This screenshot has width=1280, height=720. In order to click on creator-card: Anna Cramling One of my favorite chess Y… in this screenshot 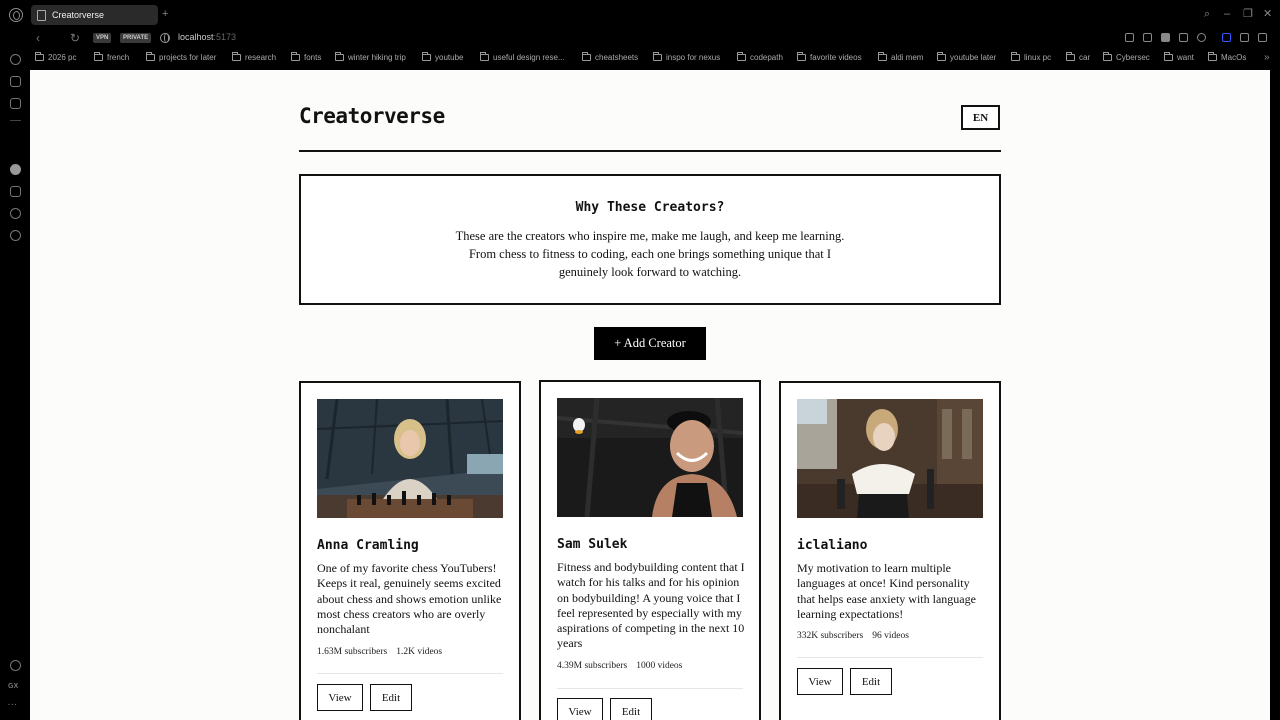, I will do `click(410, 550)`.